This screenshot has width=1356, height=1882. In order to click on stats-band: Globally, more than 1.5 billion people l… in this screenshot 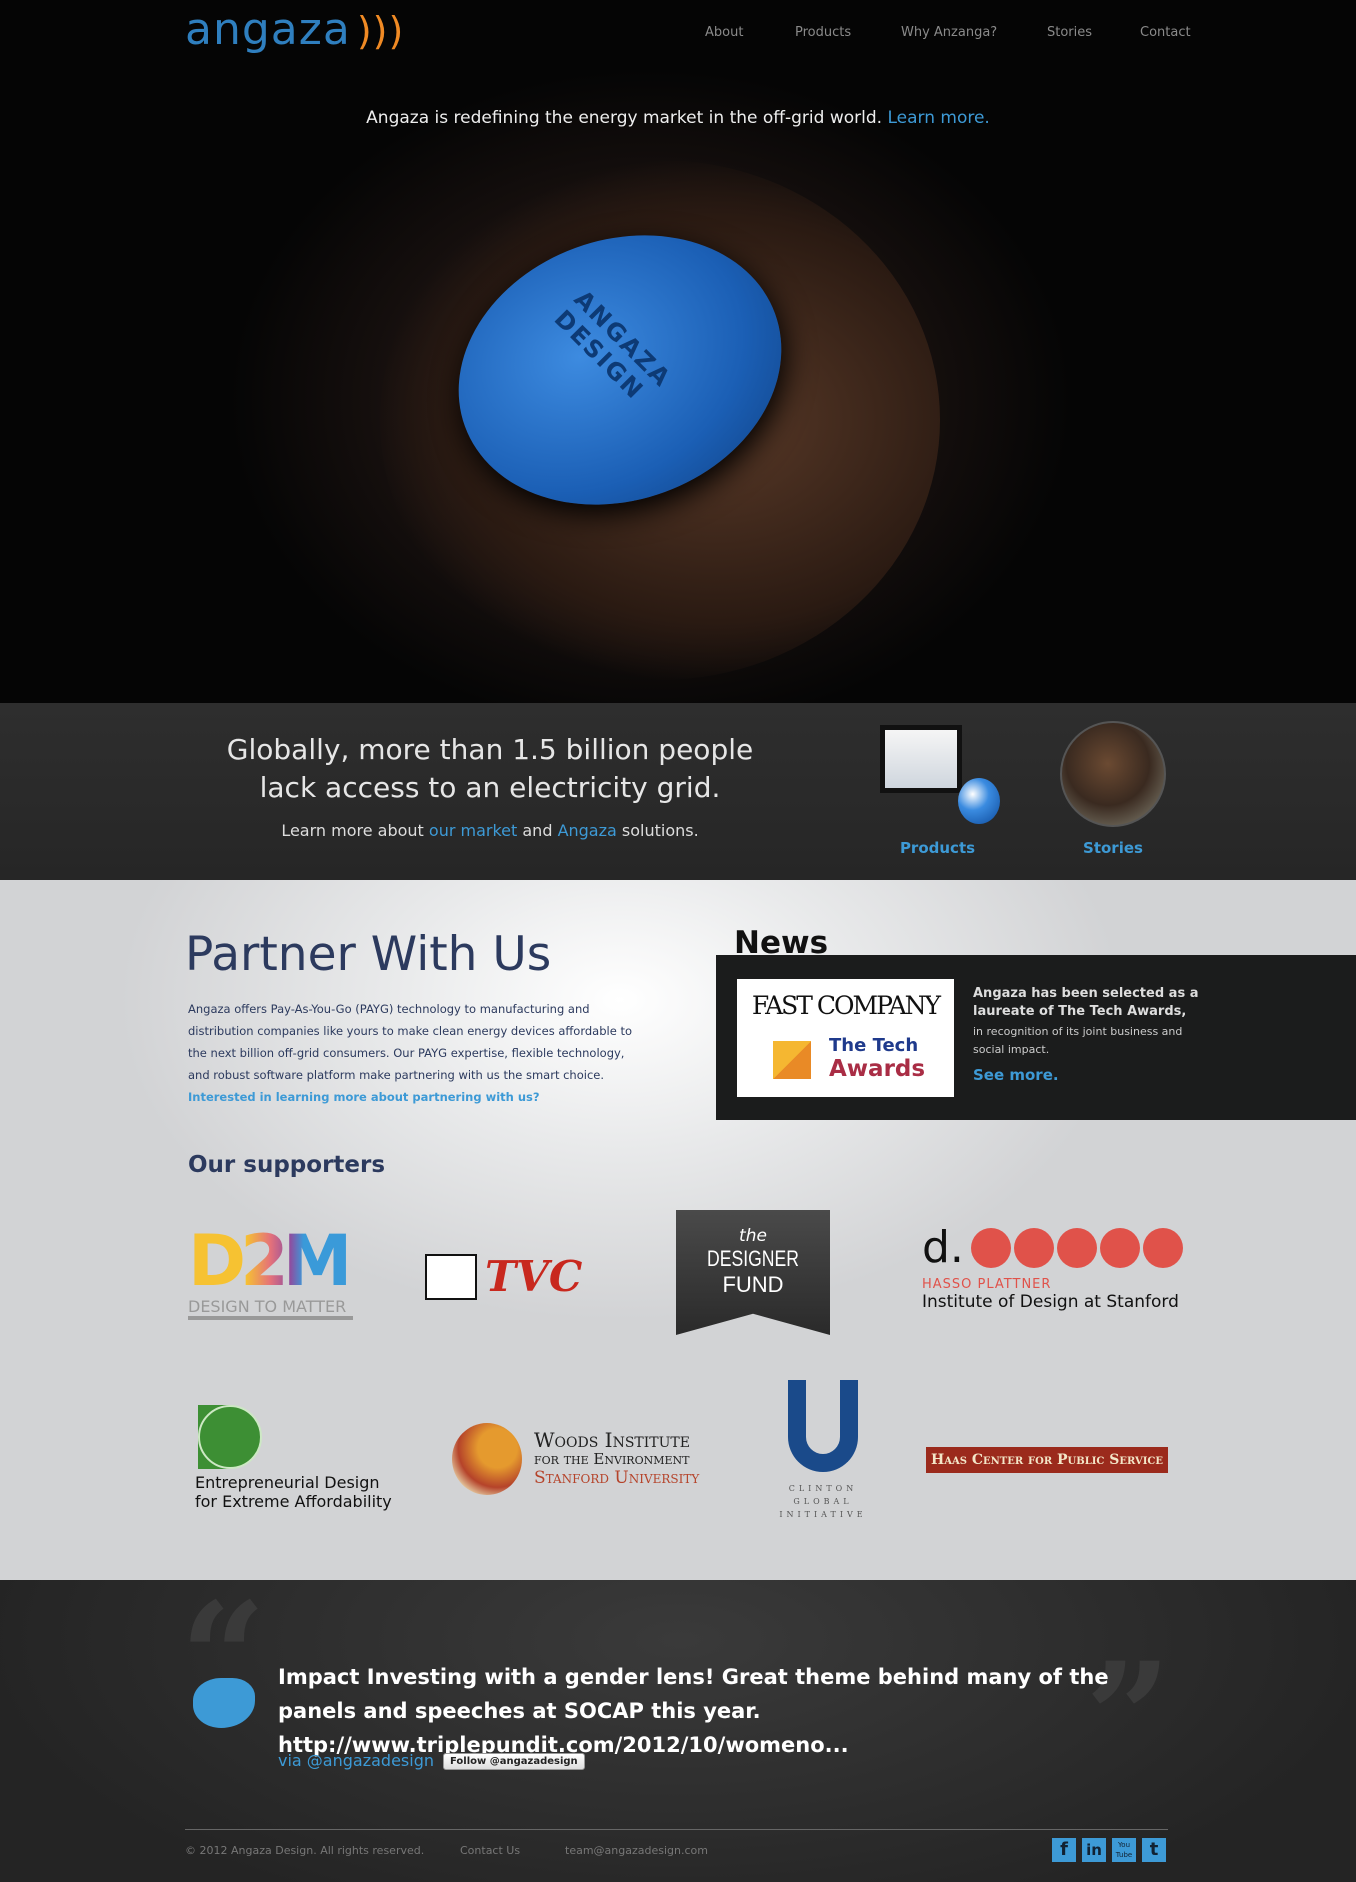, I will do `click(678, 791)`.